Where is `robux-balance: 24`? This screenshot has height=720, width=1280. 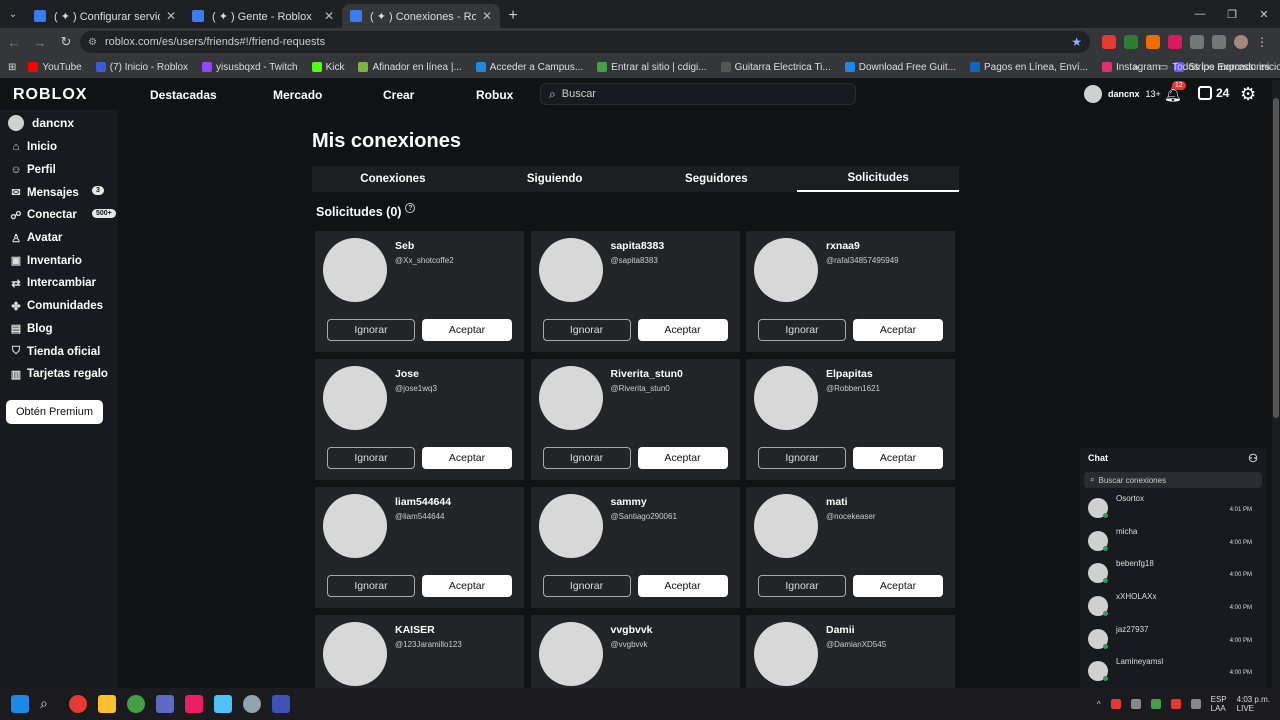
robux-balance: 24 is located at coordinates (1213, 93).